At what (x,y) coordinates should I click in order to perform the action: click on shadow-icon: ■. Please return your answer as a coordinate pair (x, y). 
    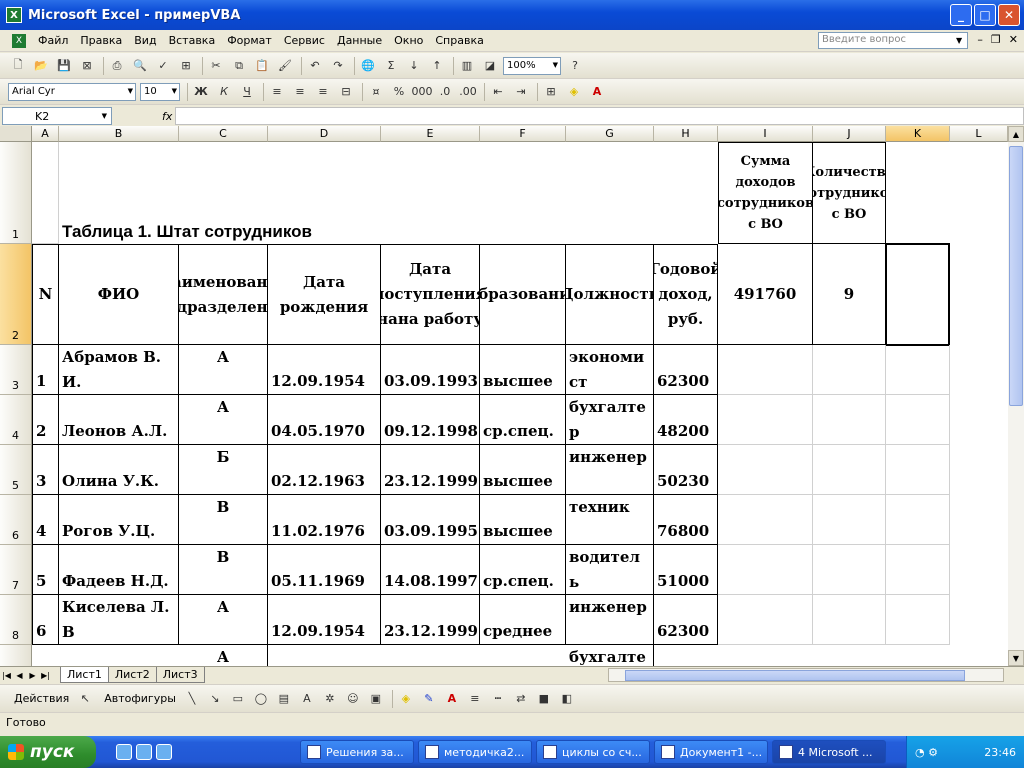
    Looking at the image, I should click on (544, 699).